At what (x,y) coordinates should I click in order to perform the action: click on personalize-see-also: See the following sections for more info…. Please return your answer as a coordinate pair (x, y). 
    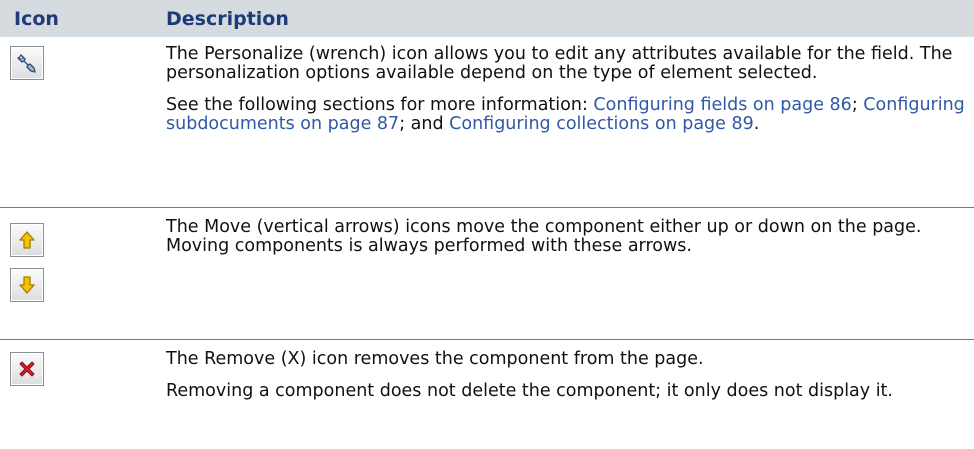
    Looking at the image, I should click on (566, 115).